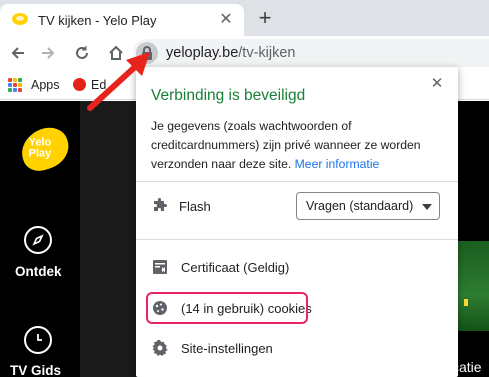  What do you see at coordinates (118, 81) in the screenshot?
I see `annotation-arrow-icon` at bounding box center [118, 81].